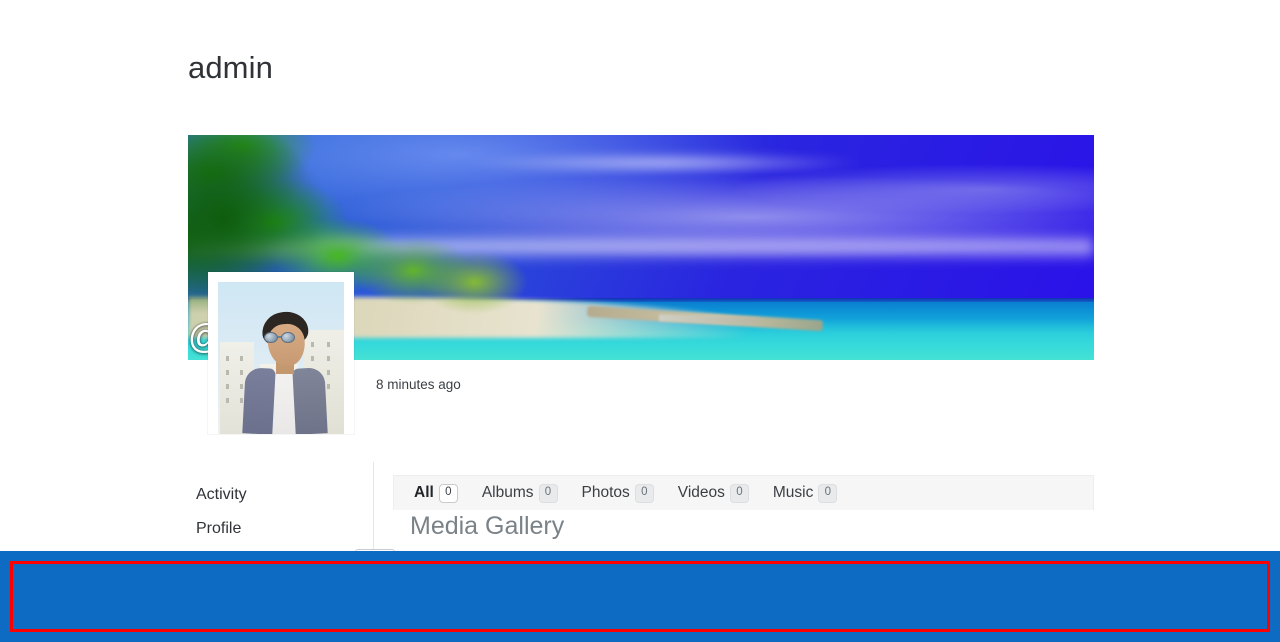  I want to click on tab-videos-count: 0, so click(739, 493).